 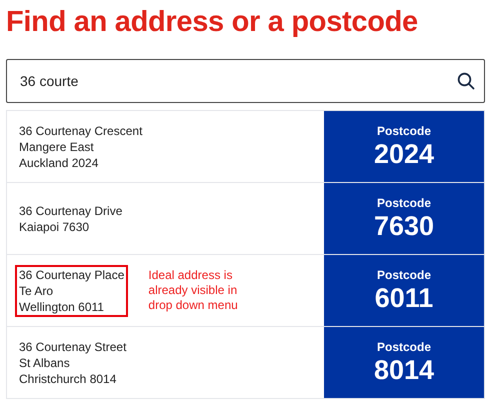 What do you see at coordinates (245, 81) in the screenshot?
I see `search-field: 36 courte` at bounding box center [245, 81].